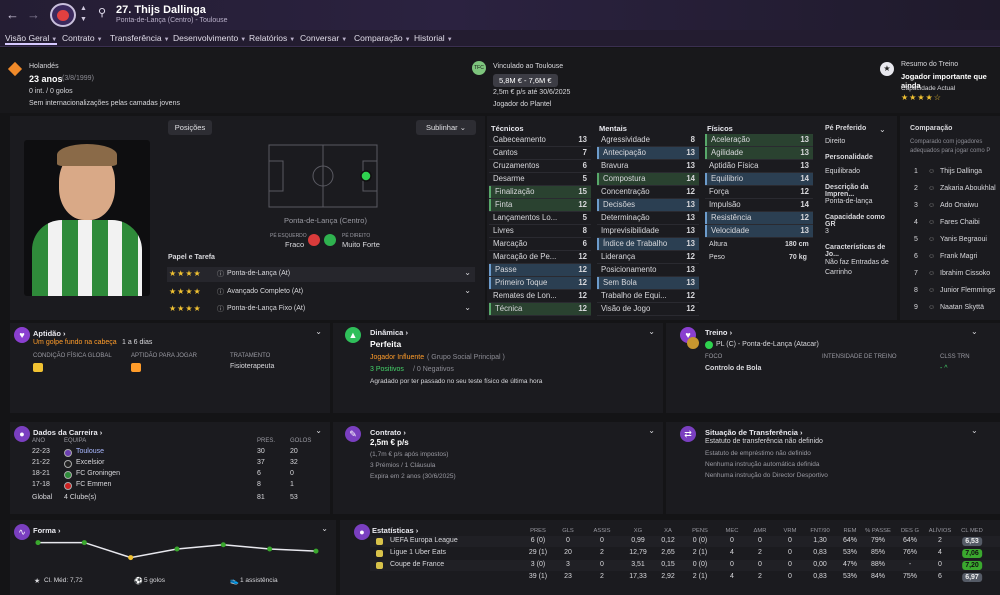 Image resolution: width=1000 pixels, height=595 pixels. What do you see at coordinates (648, 218) in the screenshot?
I see `mental-row: Determinação 13` at bounding box center [648, 218].